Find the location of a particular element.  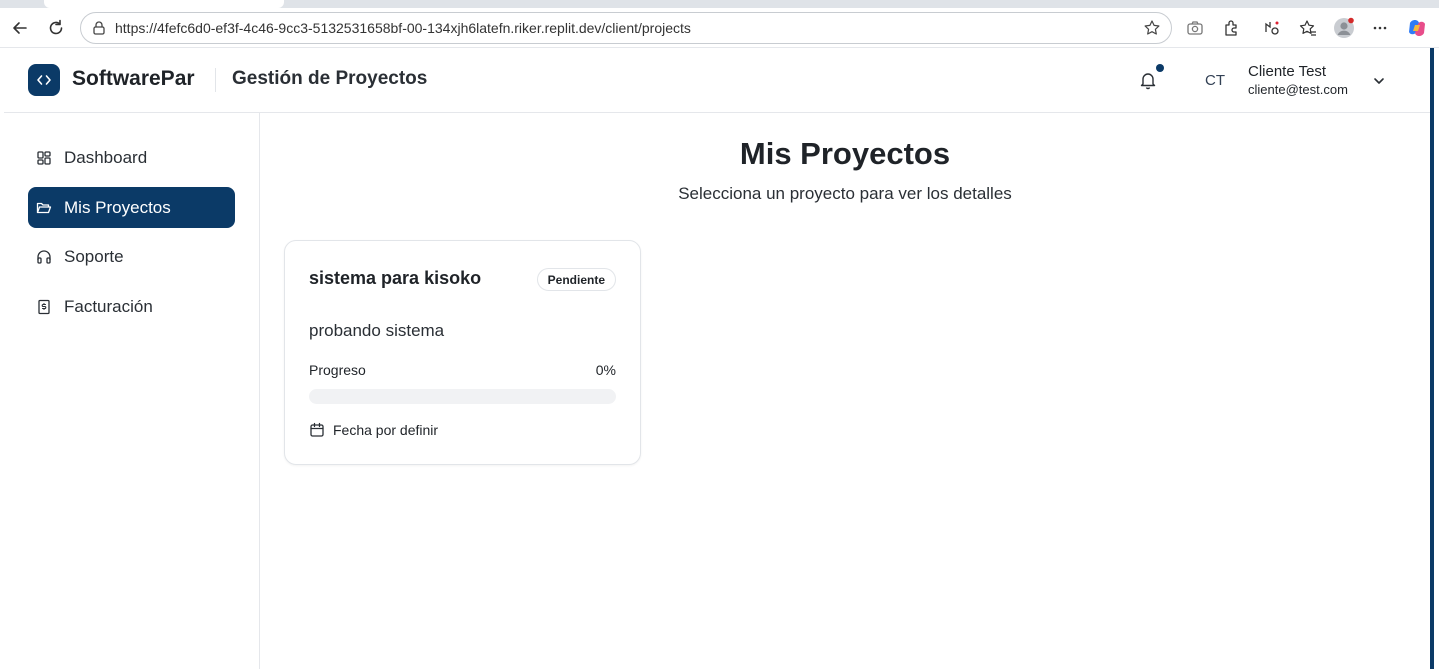

sidebar-item-facturacion: Facturación is located at coordinates (131, 306).